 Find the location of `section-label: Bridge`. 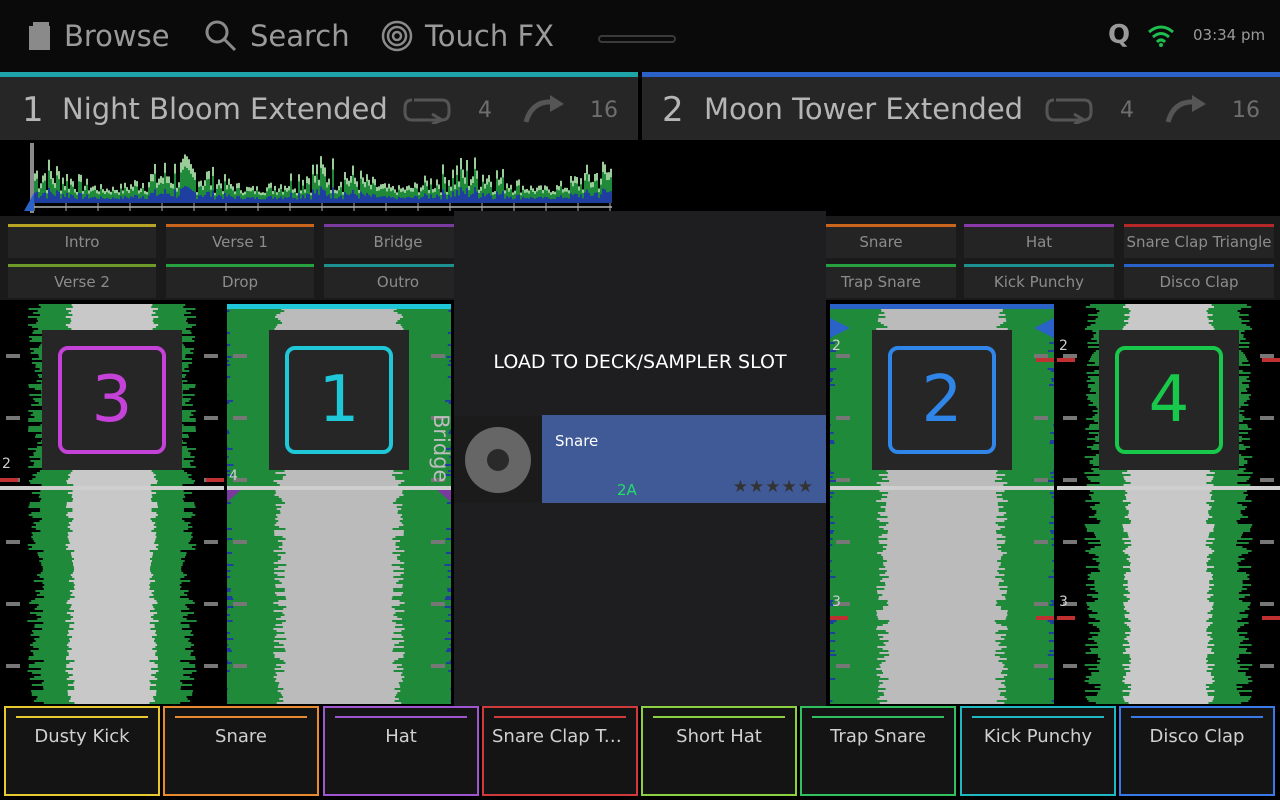

section-label: Bridge is located at coordinates (440, 448).